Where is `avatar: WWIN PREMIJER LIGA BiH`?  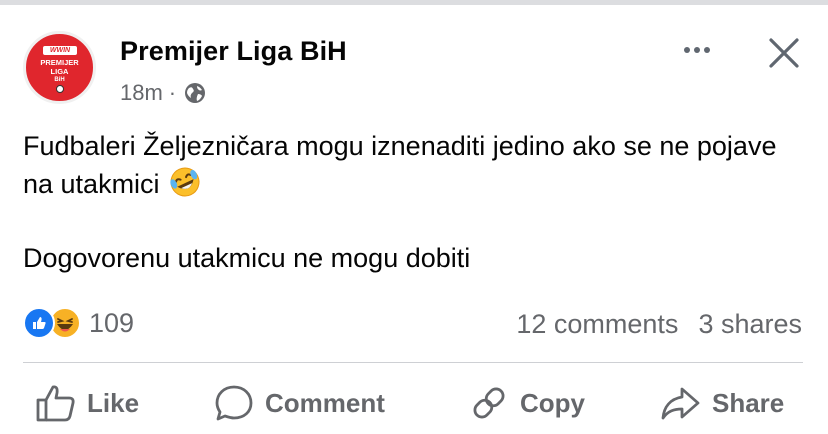 avatar: WWIN PREMIJER LIGA BiH is located at coordinates (59, 67).